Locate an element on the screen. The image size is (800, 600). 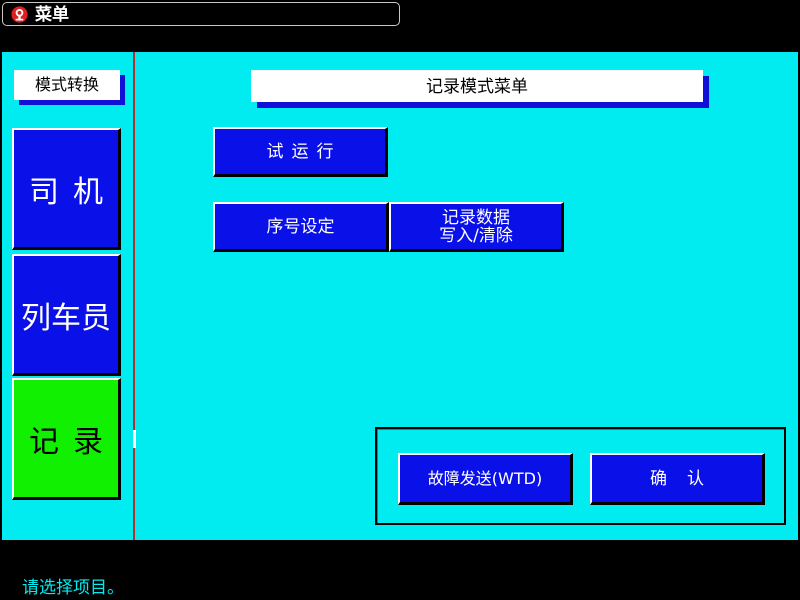
mode-switch-label: 模式转换 is located at coordinates (67, 85).